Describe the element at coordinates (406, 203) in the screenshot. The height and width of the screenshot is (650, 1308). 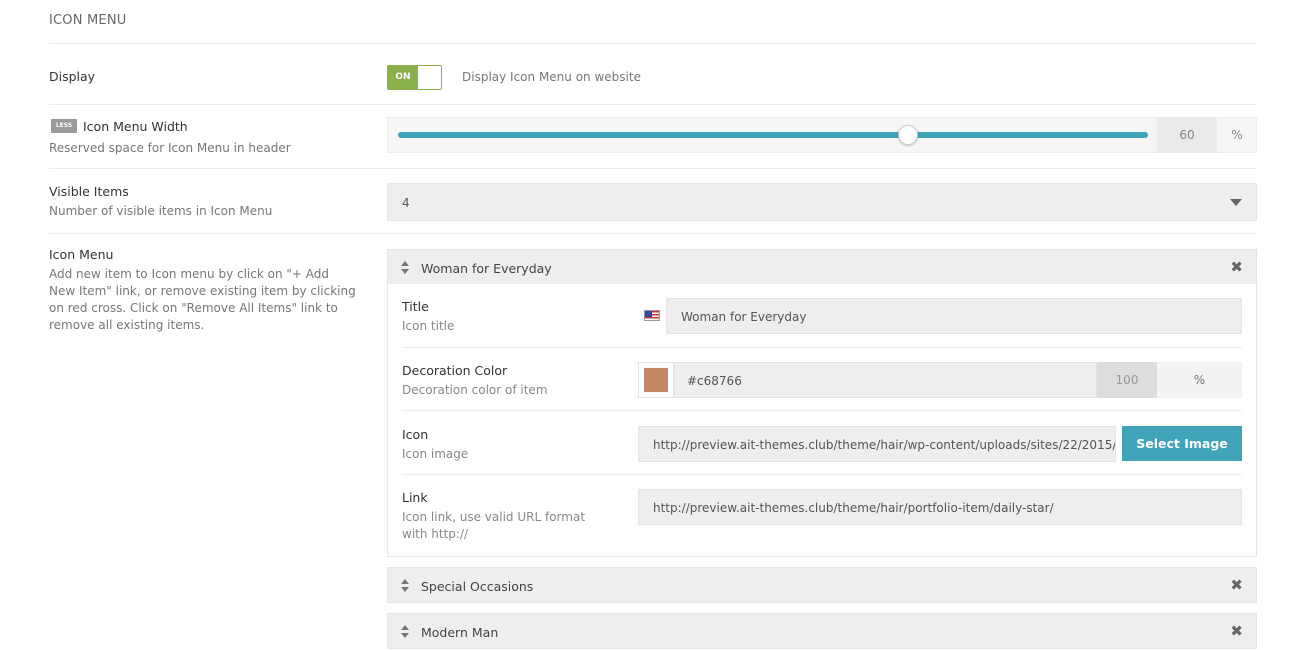
I see `visible-items-value: 4` at that location.